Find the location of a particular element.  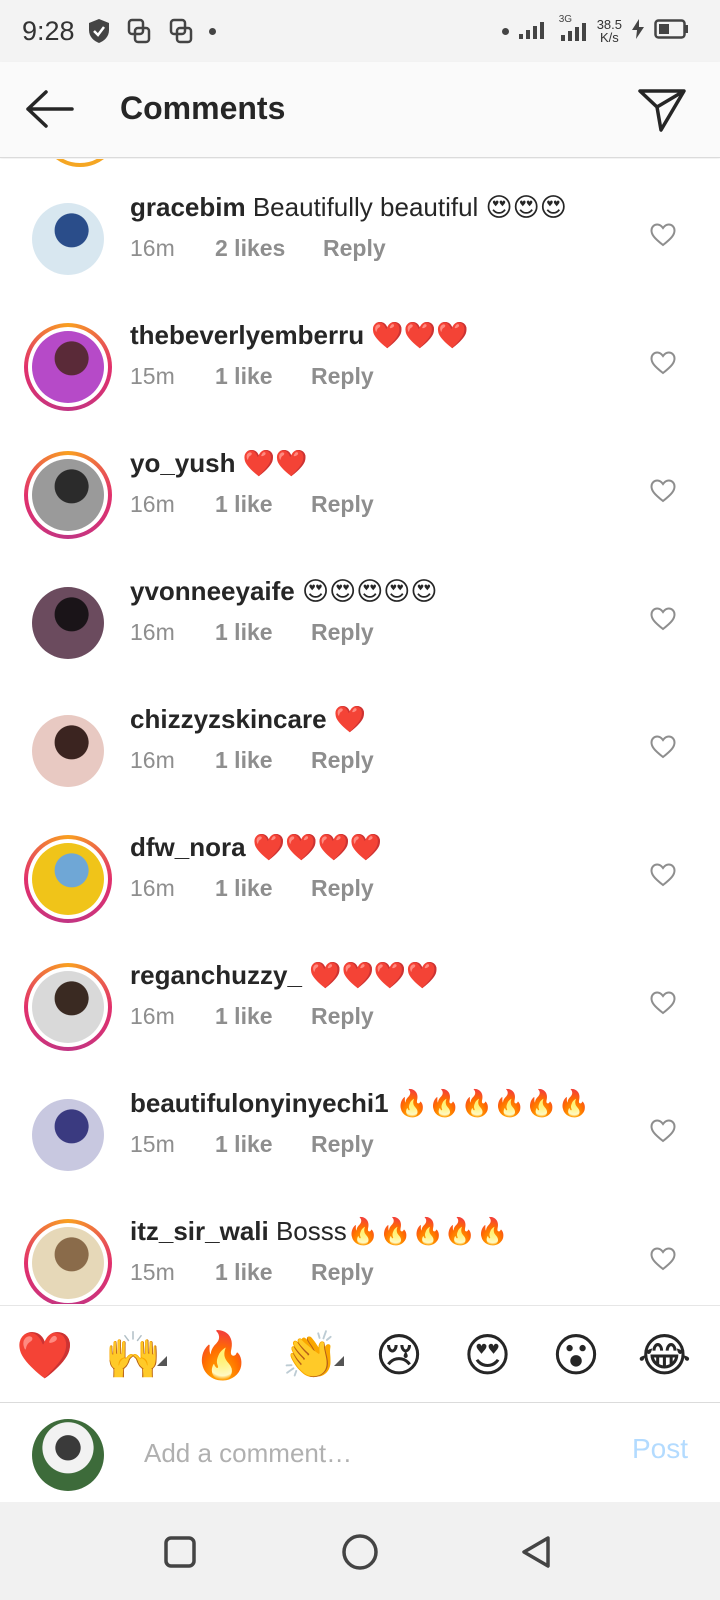

back-button is located at coordinates (49, 109).